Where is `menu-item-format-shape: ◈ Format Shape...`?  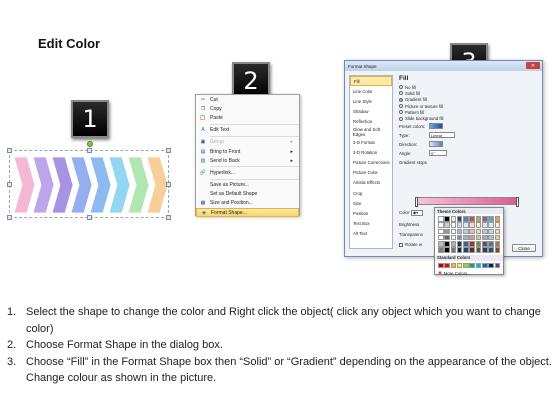 menu-item-format-shape: ◈ Format Shape... is located at coordinates (247, 213).